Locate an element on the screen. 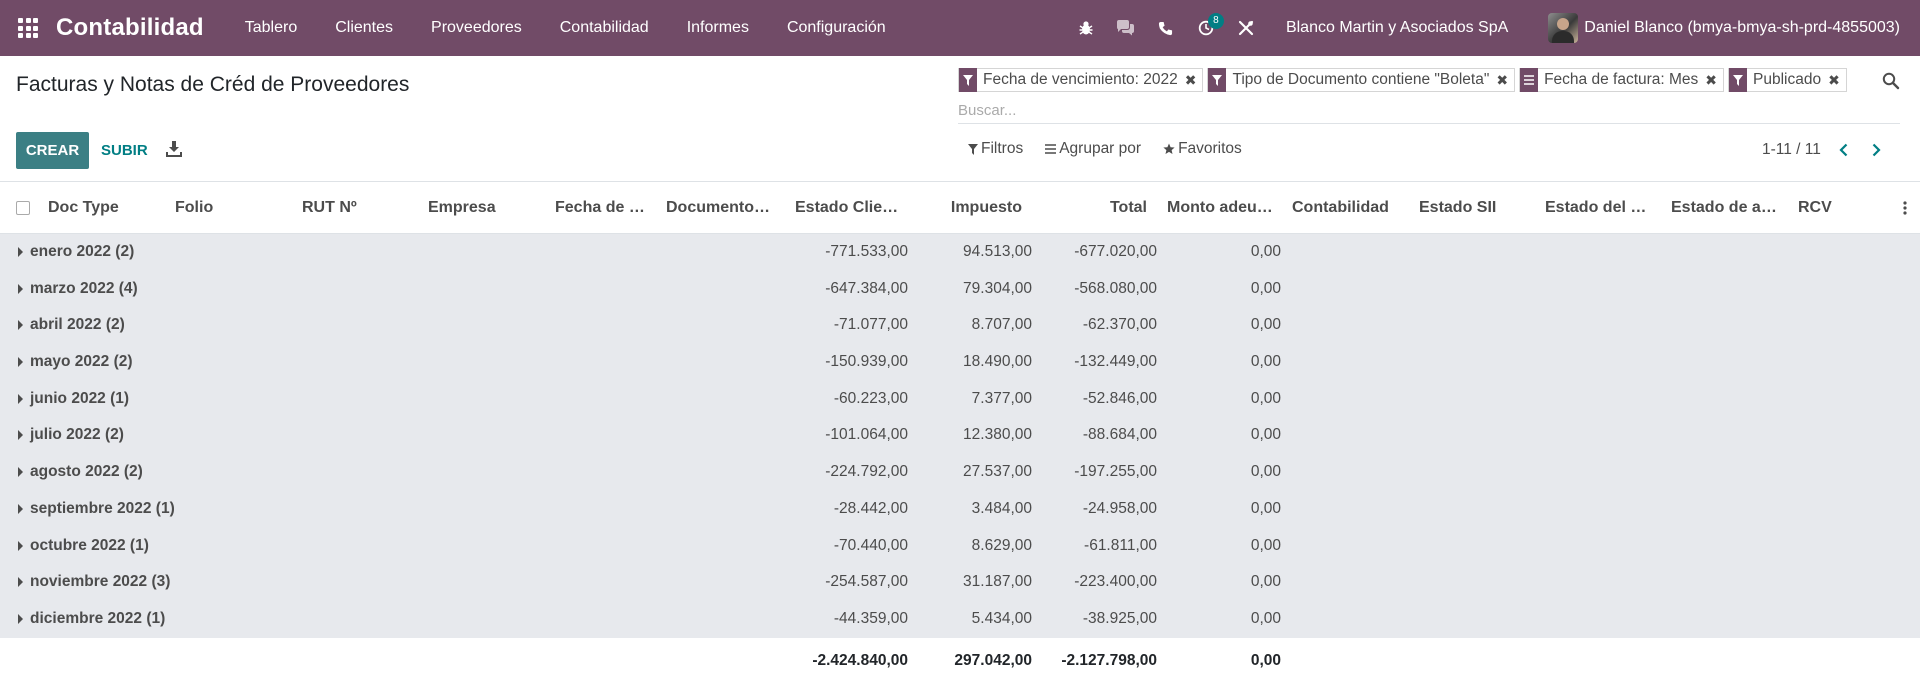 The height and width of the screenshot is (694, 1920). favorites-dropdown: Favoritos is located at coordinates (1202, 149).